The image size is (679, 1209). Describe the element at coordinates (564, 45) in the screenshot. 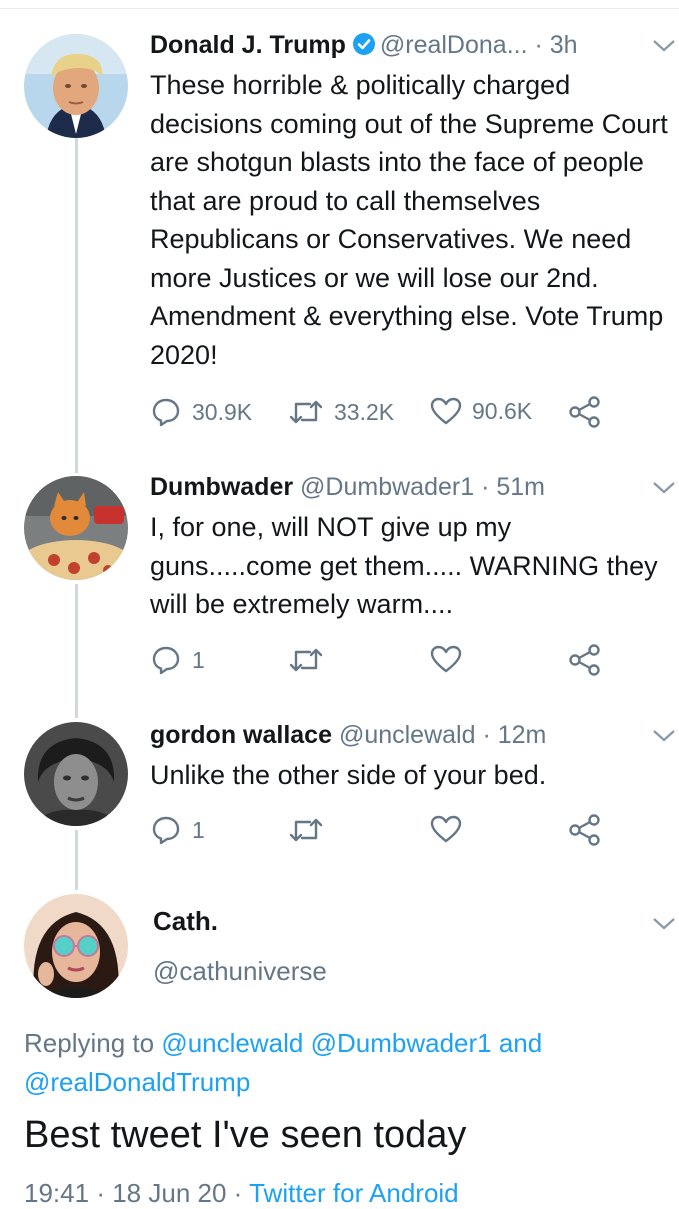

I see `timestamp: 3h` at that location.